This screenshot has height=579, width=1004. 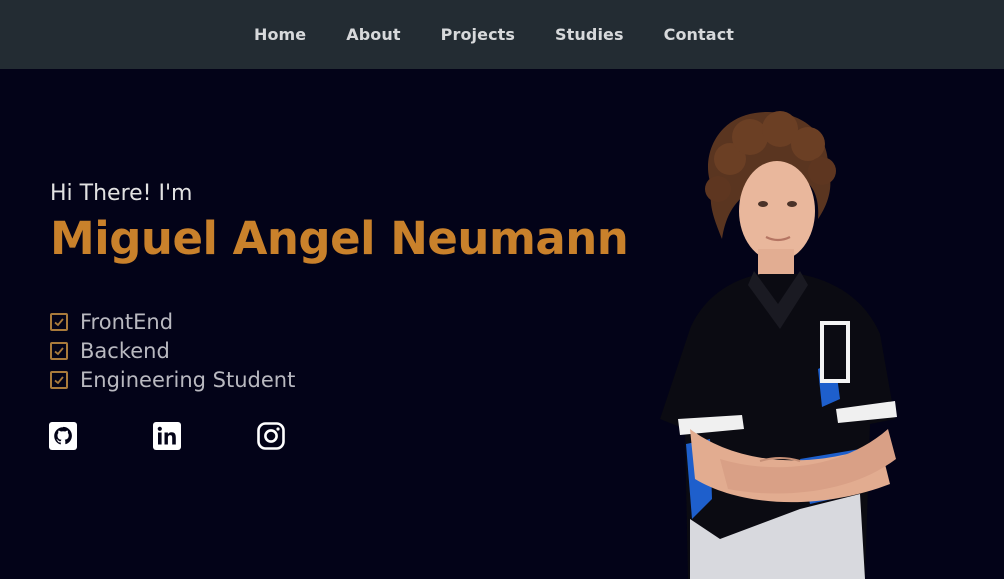 I want to click on skills-list: FrontEnd Backend Engineering Student, so click(x=172, y=350).